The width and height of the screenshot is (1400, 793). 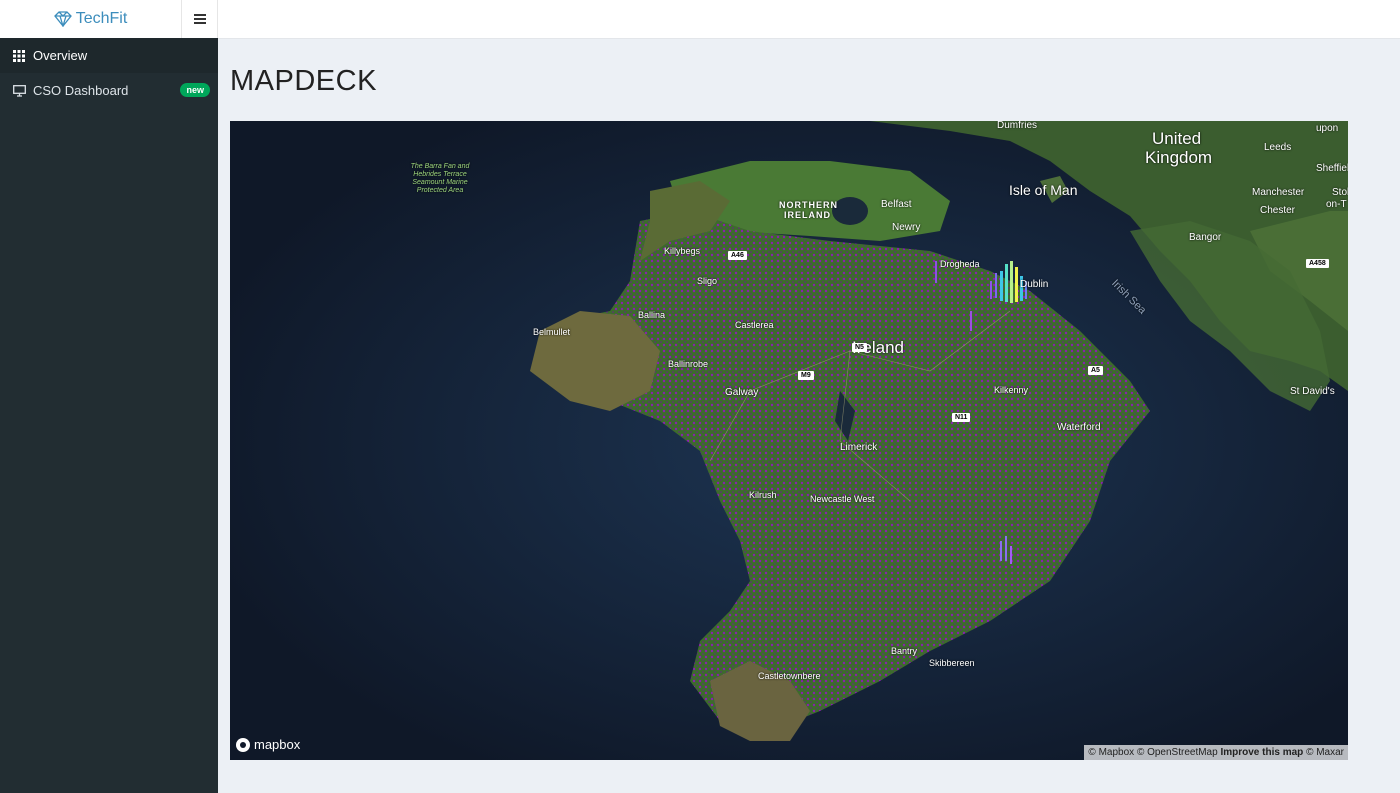 What do you see at coordinates (806, 375) in the screenshot?
I see `road-shield: M9` at bounding box center [806, 375].